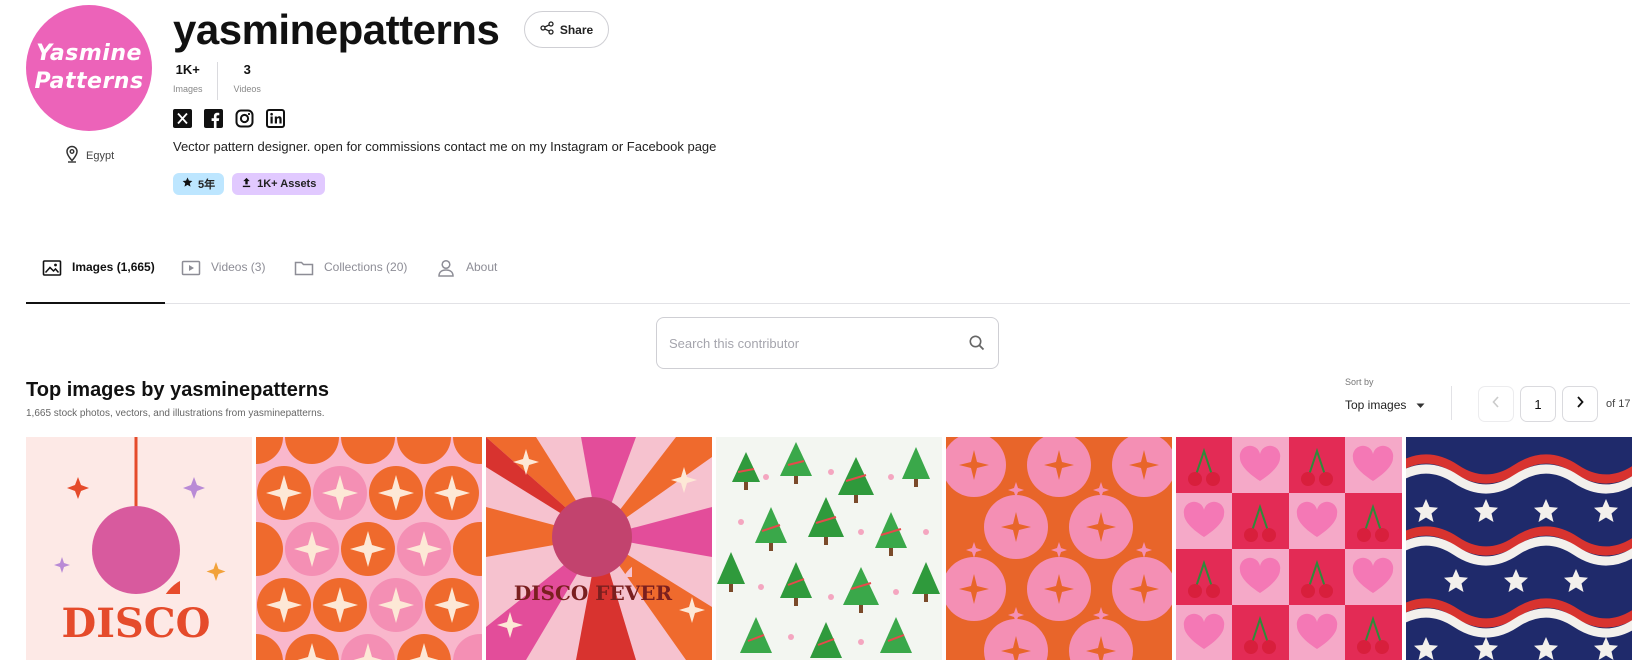  I want to click on share-icon, so click(547, 29).